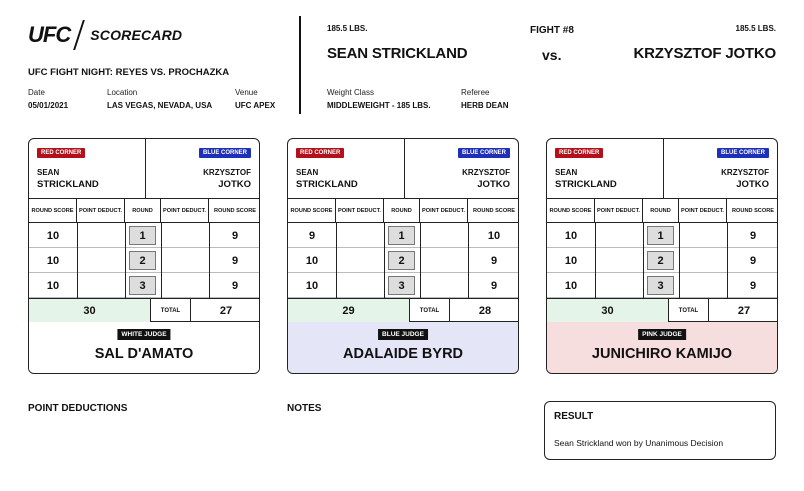 The width and height of the screenshot is (804, 491). What do you see at coordinates (379, 105) in the screenshot?
I see `weight-class-value: MIDDLEWEIGHT - 185 LBS.` at bounding box center [379, 105].